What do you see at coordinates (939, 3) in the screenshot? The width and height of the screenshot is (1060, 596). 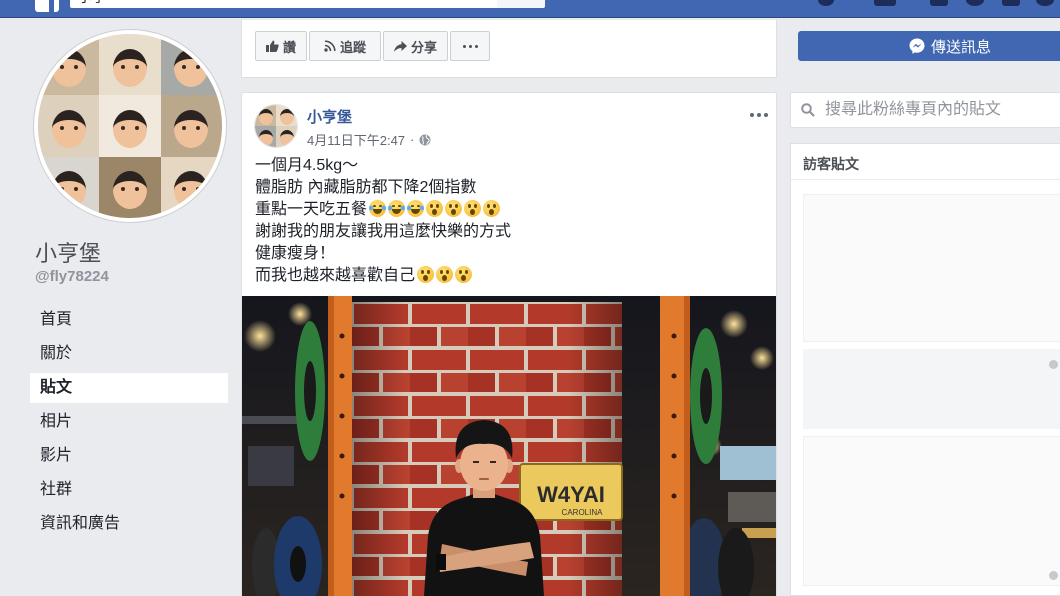 I see `friend-requests-icon` at bounding box center [939, 3].